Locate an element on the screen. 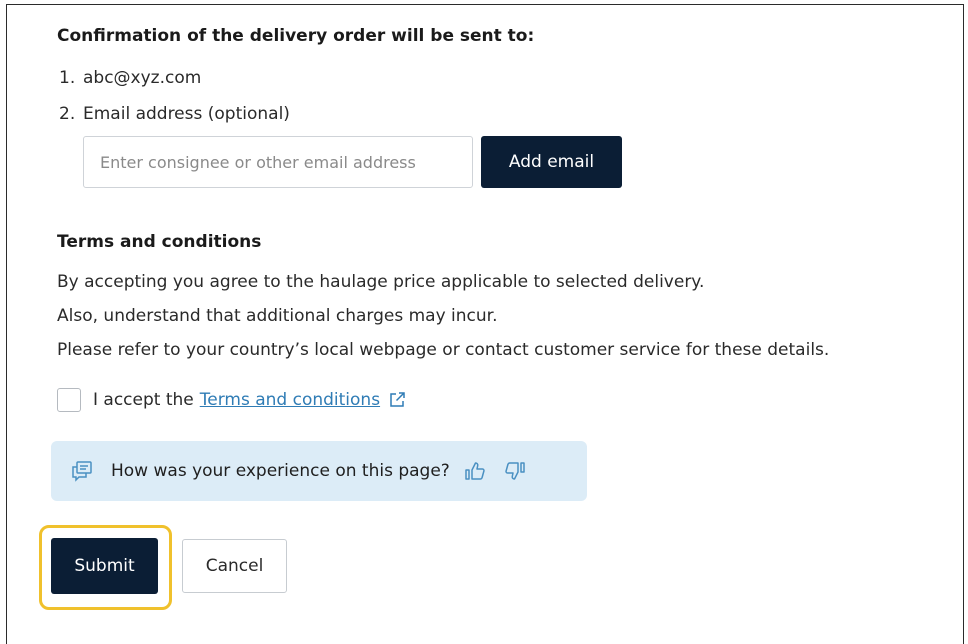 The height and width of the screenshot is (644, 968). external-link-icon is located at coordinates (397, 400).